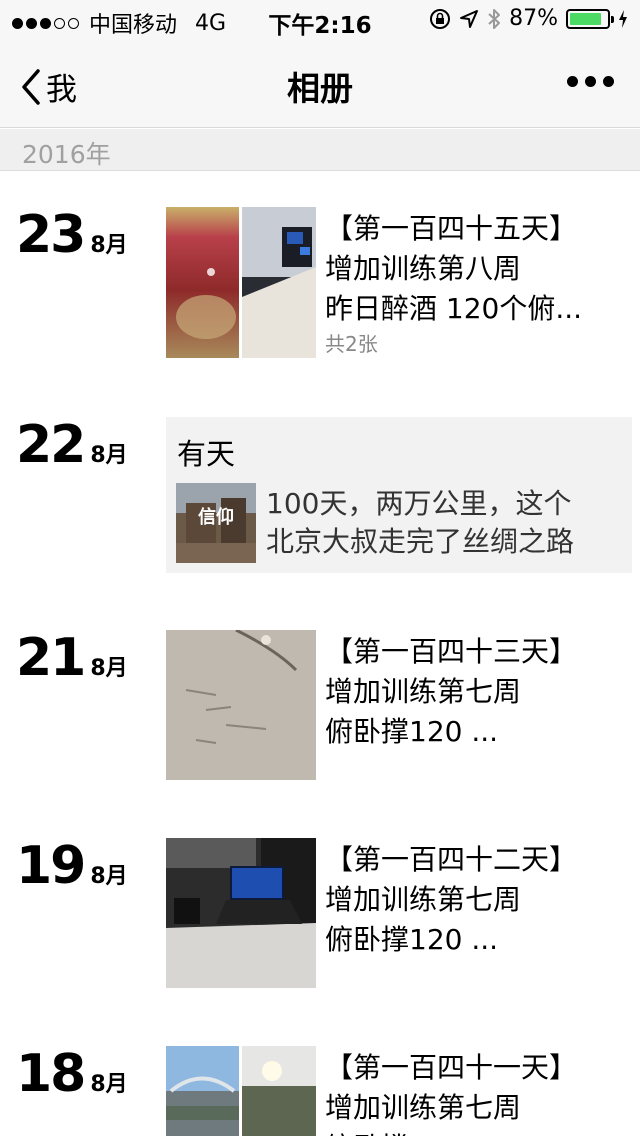 This screenshot has width=640, height=1136. What do you see at coordinates (451, 651) in the screenshot?
I see `entry-title: 【第一百四十三天】` at bounding box center [451, 651].